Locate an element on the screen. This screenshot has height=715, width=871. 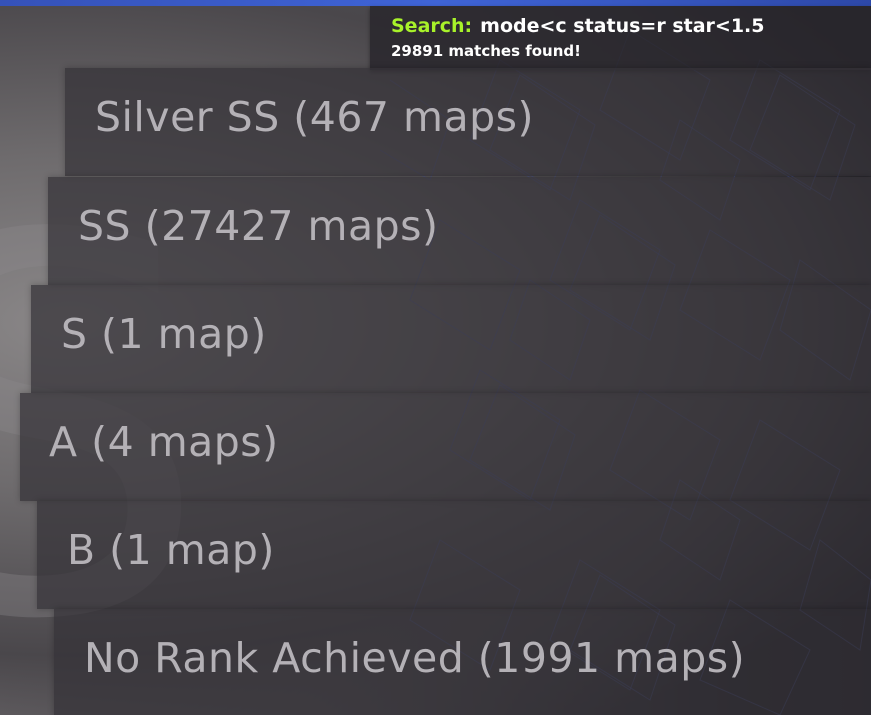
group-header-ss: SS (27427 maps) is located at coordinates (459, 231).